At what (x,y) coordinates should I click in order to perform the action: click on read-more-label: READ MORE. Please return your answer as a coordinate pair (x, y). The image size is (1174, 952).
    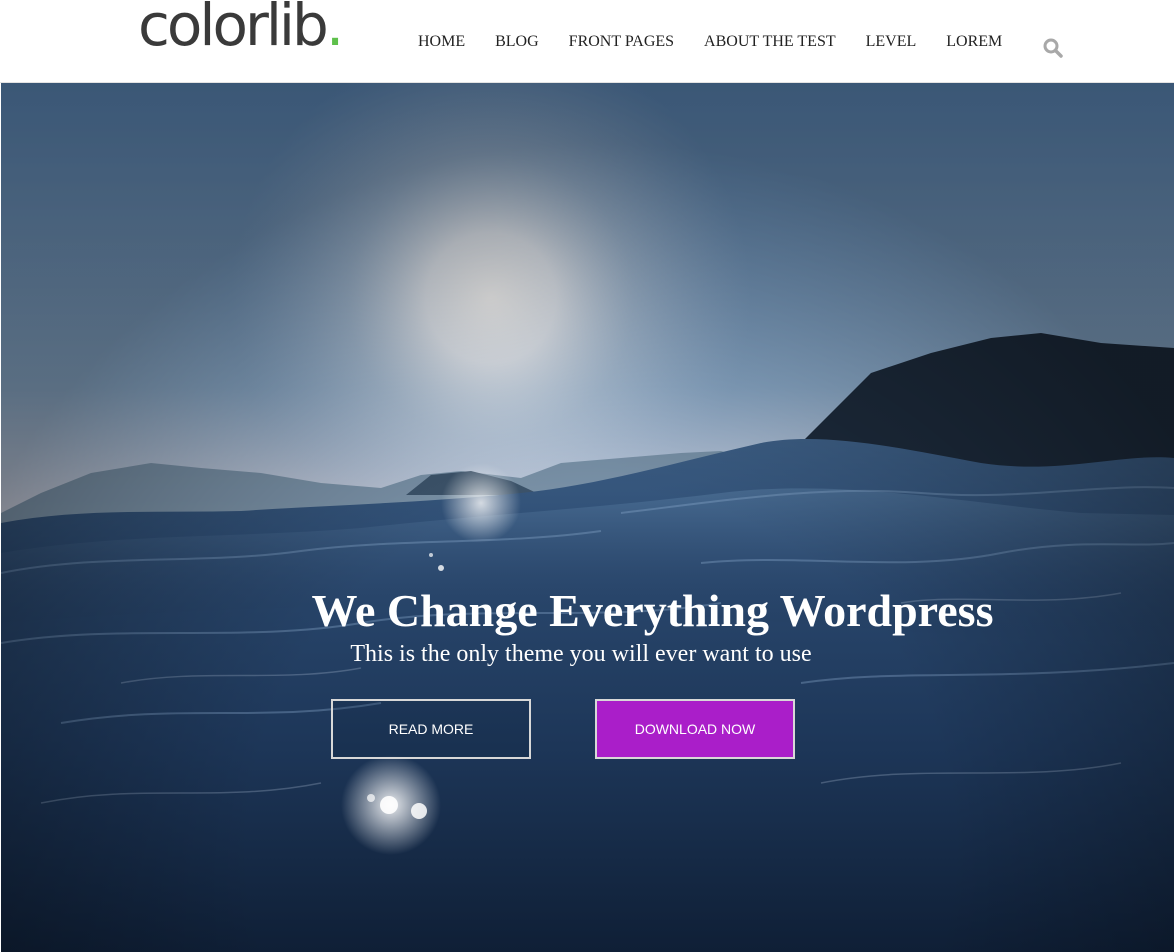
    Looking at the image, I should click on (431, 729).